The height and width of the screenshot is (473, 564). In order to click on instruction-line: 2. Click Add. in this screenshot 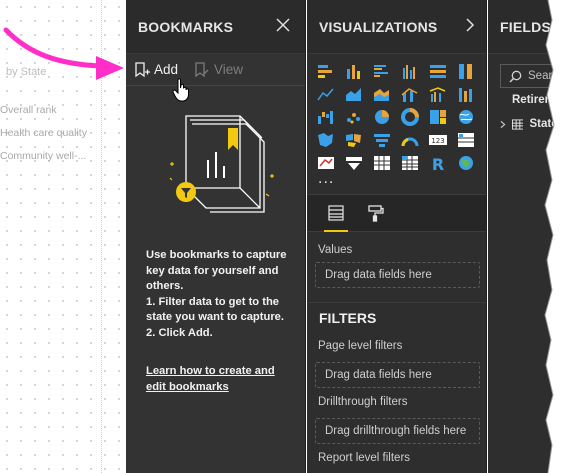, I will do `click(179, 332)`.